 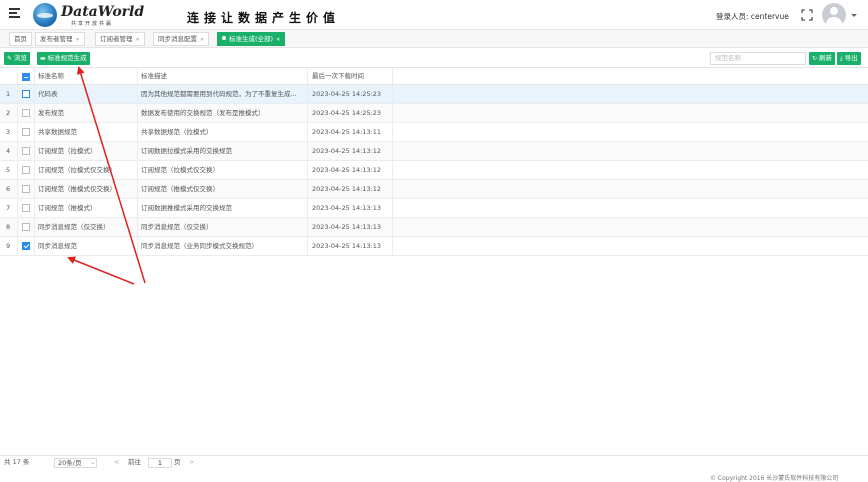 What do you see at coordinates (434, 462) in the screenshot?
I see `pager: 共 17 条 20条/页 ⌄ < 前往 1 页 >` at bounding box center [434, 462].